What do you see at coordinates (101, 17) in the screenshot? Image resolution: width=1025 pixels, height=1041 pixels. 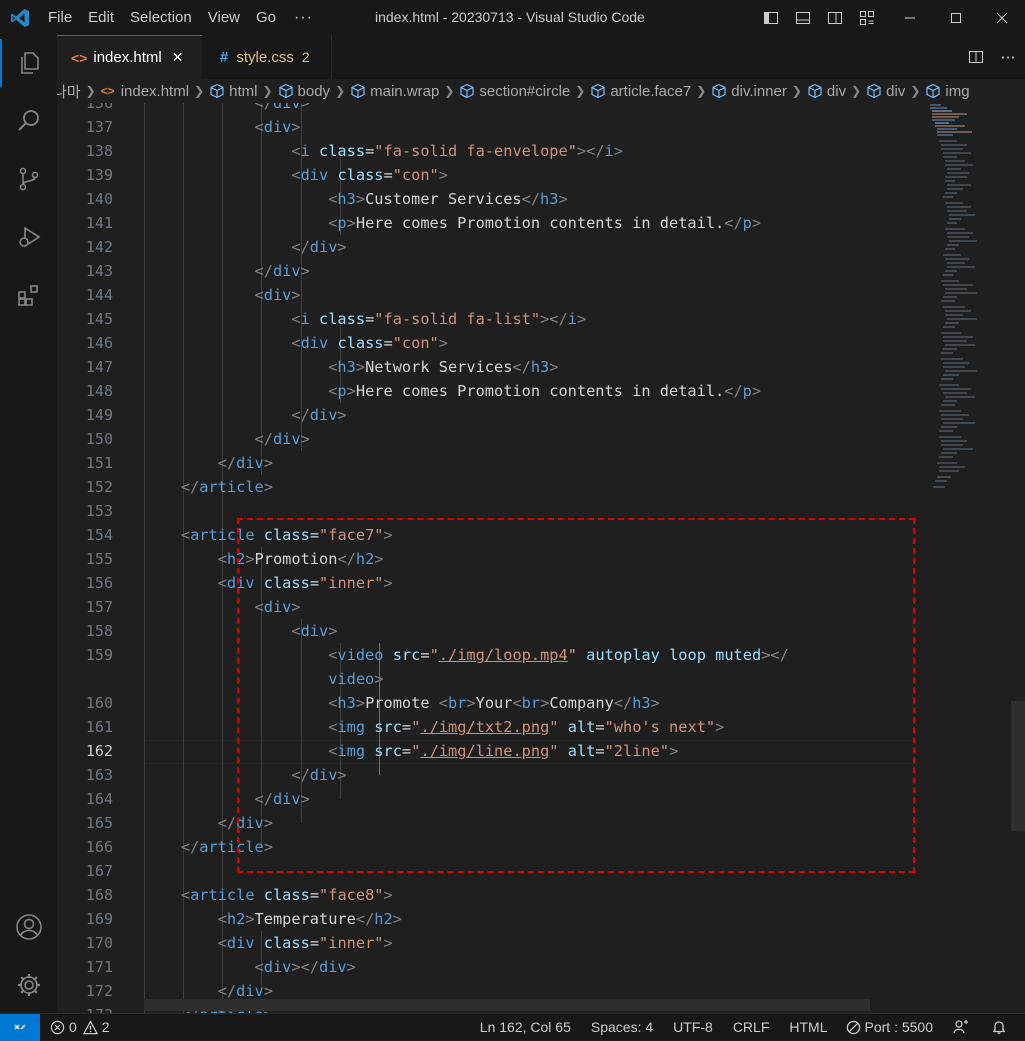 I see `menu-edit: Edit` at bounding box center [101, 17].